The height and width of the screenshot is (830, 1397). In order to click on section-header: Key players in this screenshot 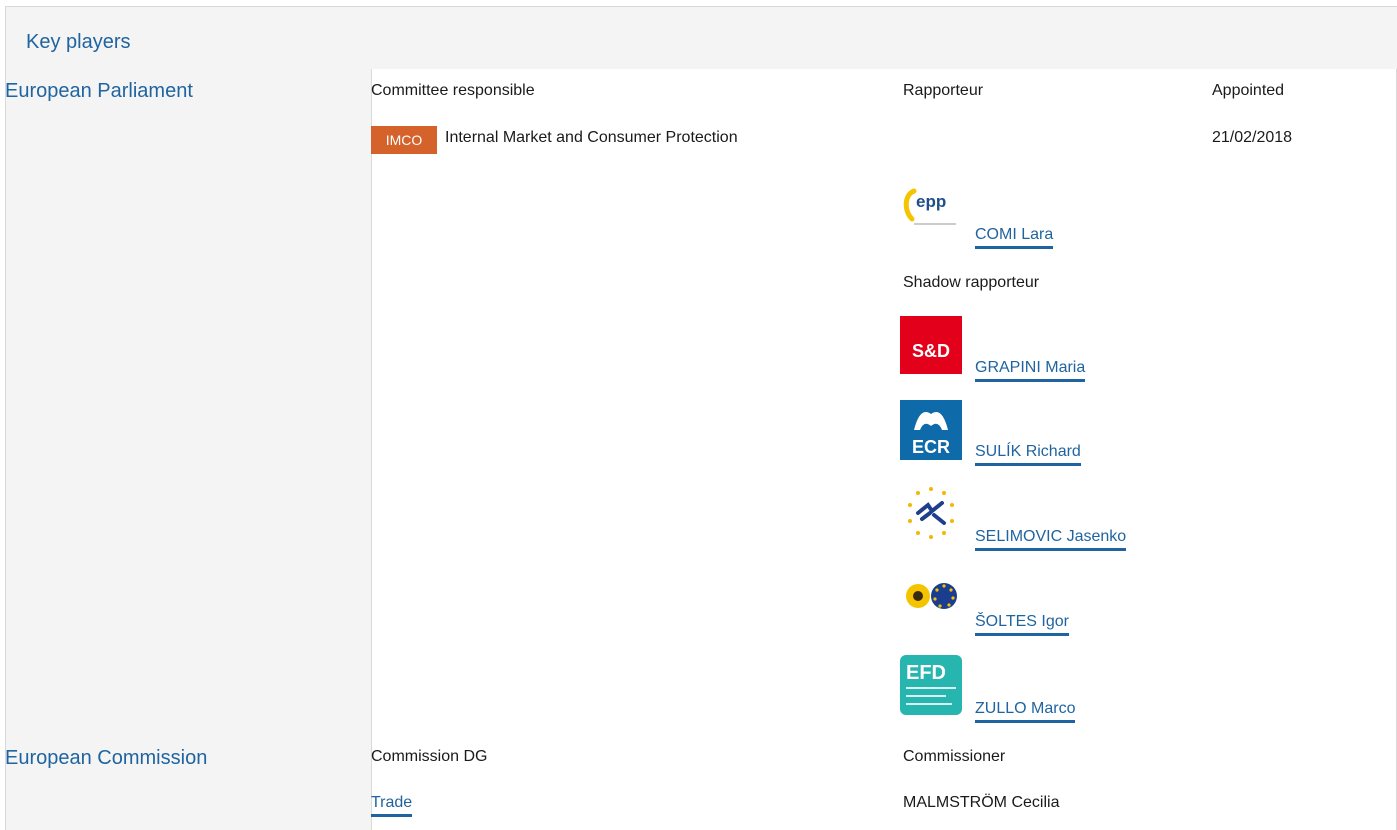, I will do `click(701, 37)`.